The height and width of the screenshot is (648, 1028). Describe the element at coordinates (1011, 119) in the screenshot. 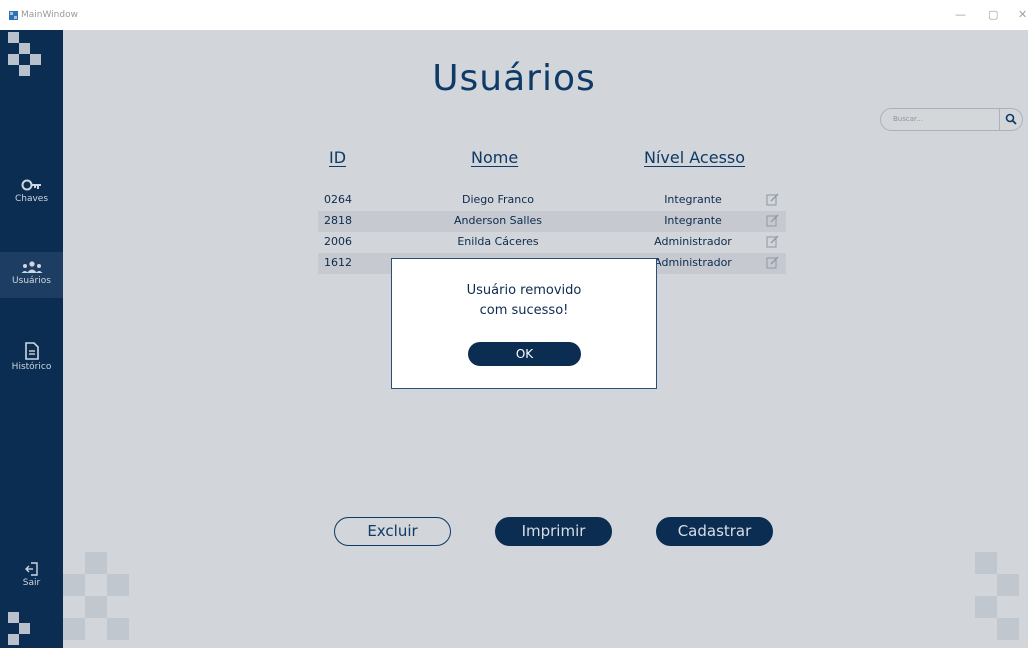

I see `search-icon` at that location.